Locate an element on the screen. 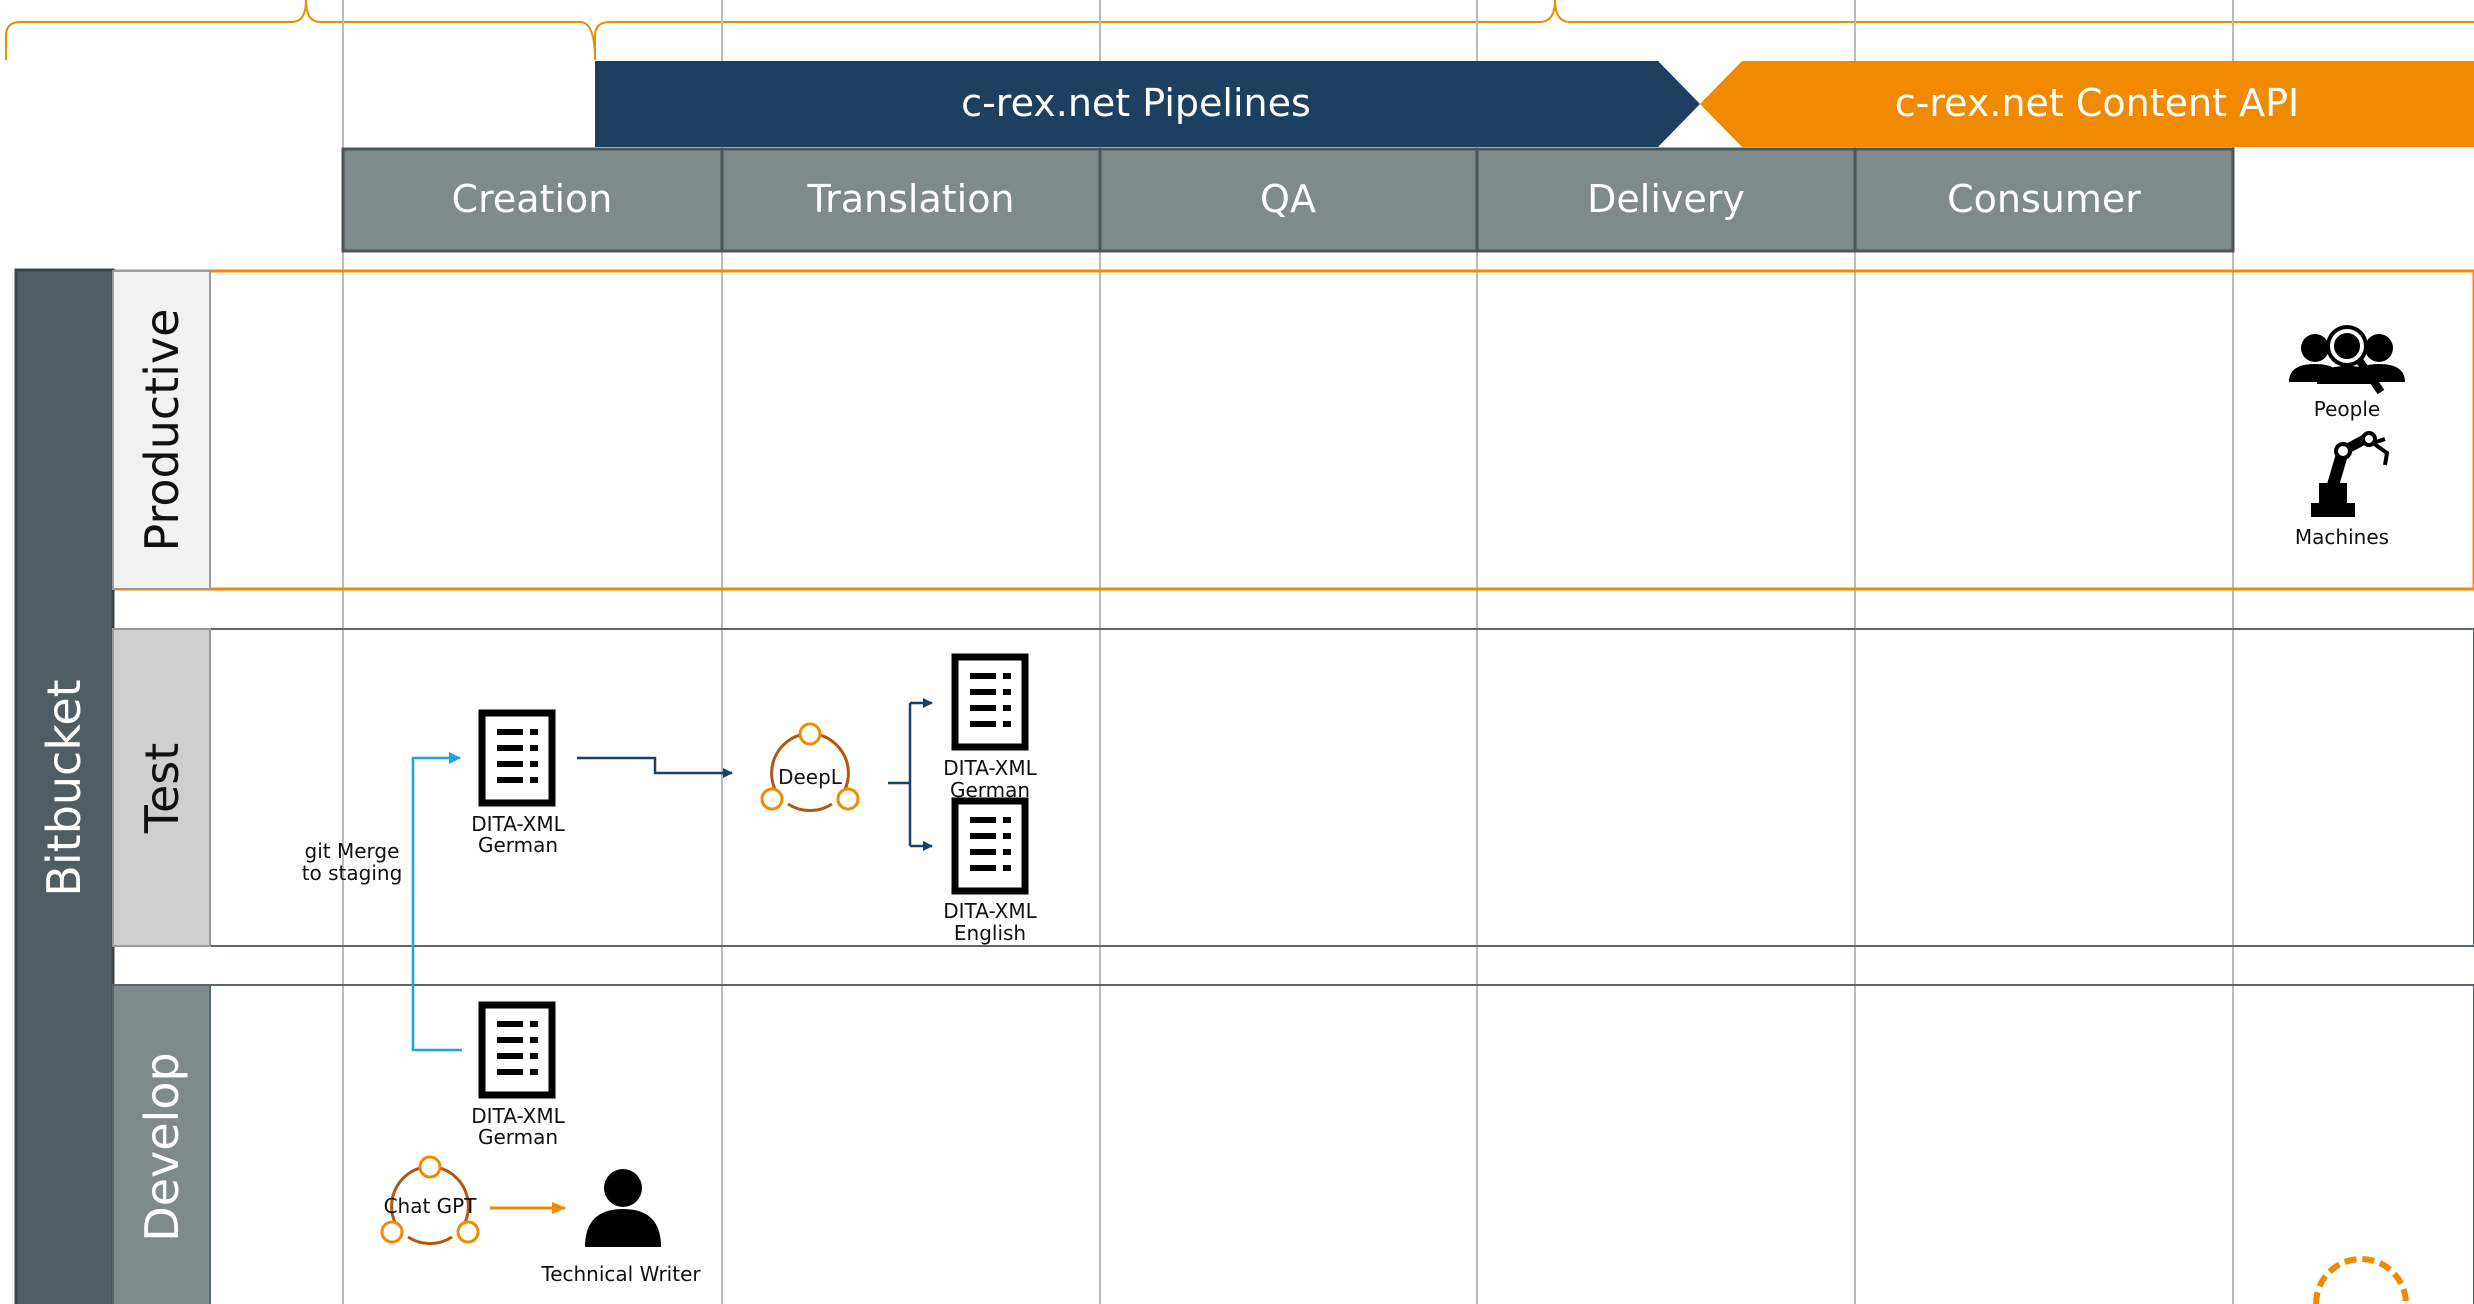  dev-german-label-2: German is located at coordinates (518, 1137).